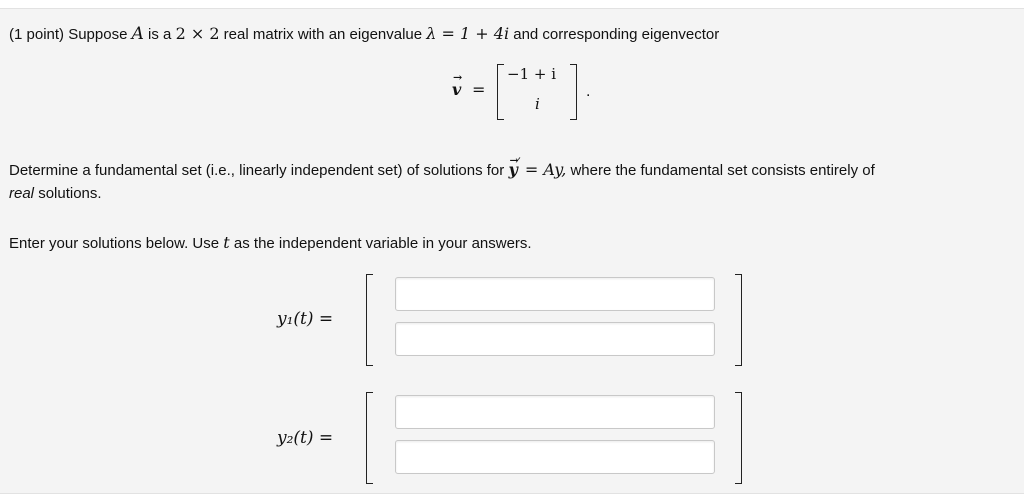 This screenshot has width=1024, height=494. I want to click on eigenvector-symbol: → v, so click(457, 85).